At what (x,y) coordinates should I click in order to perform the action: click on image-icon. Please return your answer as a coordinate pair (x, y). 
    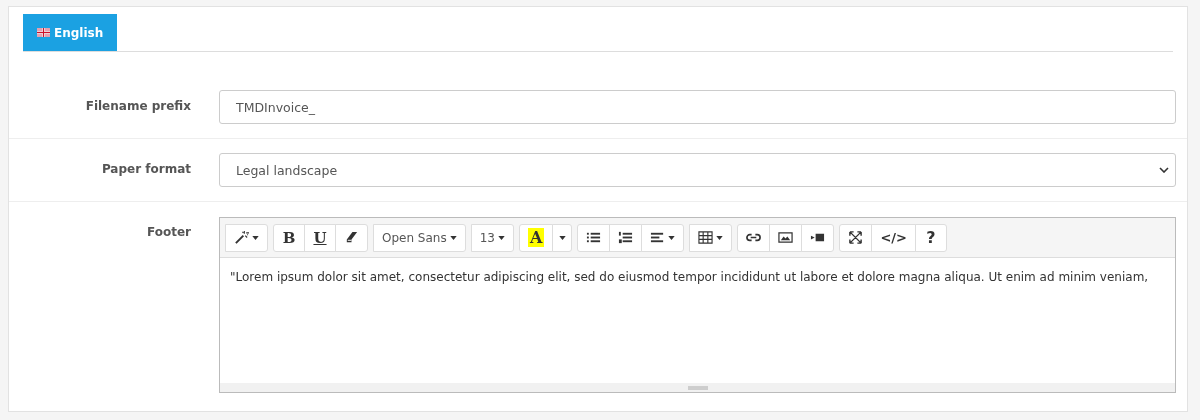
    Looking at the image, I should click on (786, 237).